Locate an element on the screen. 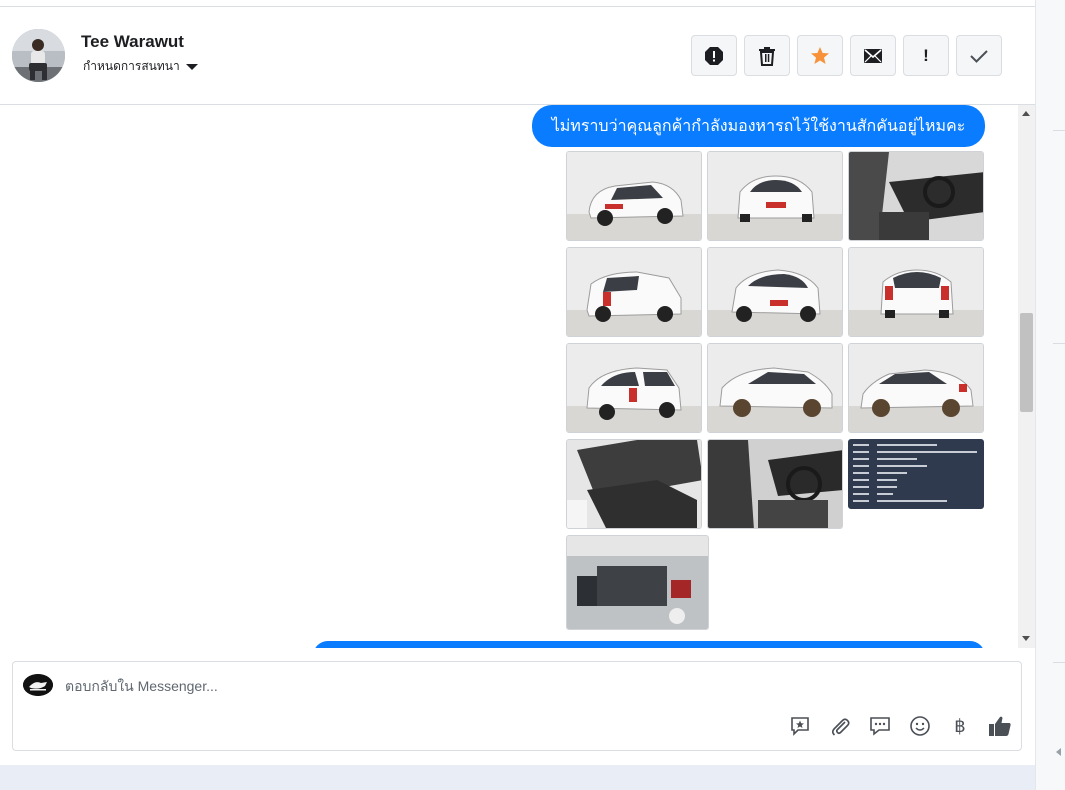 The image size is (1065, 790). quick-reply-icon is located at coordinates (880, 726).